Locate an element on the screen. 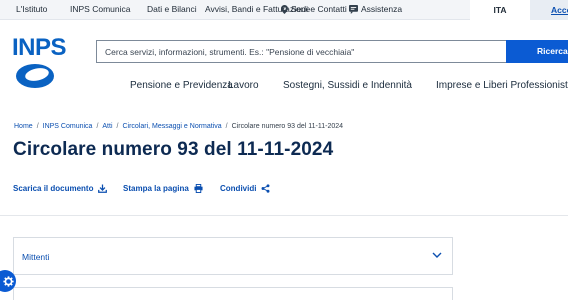  nav-item-pensione: Pensione e Previdenza is located at coordinates (181, 85).